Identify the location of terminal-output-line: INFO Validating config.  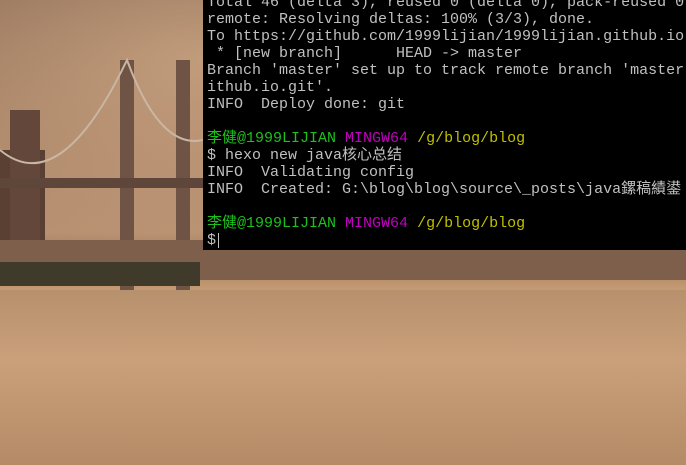
(311, 172).